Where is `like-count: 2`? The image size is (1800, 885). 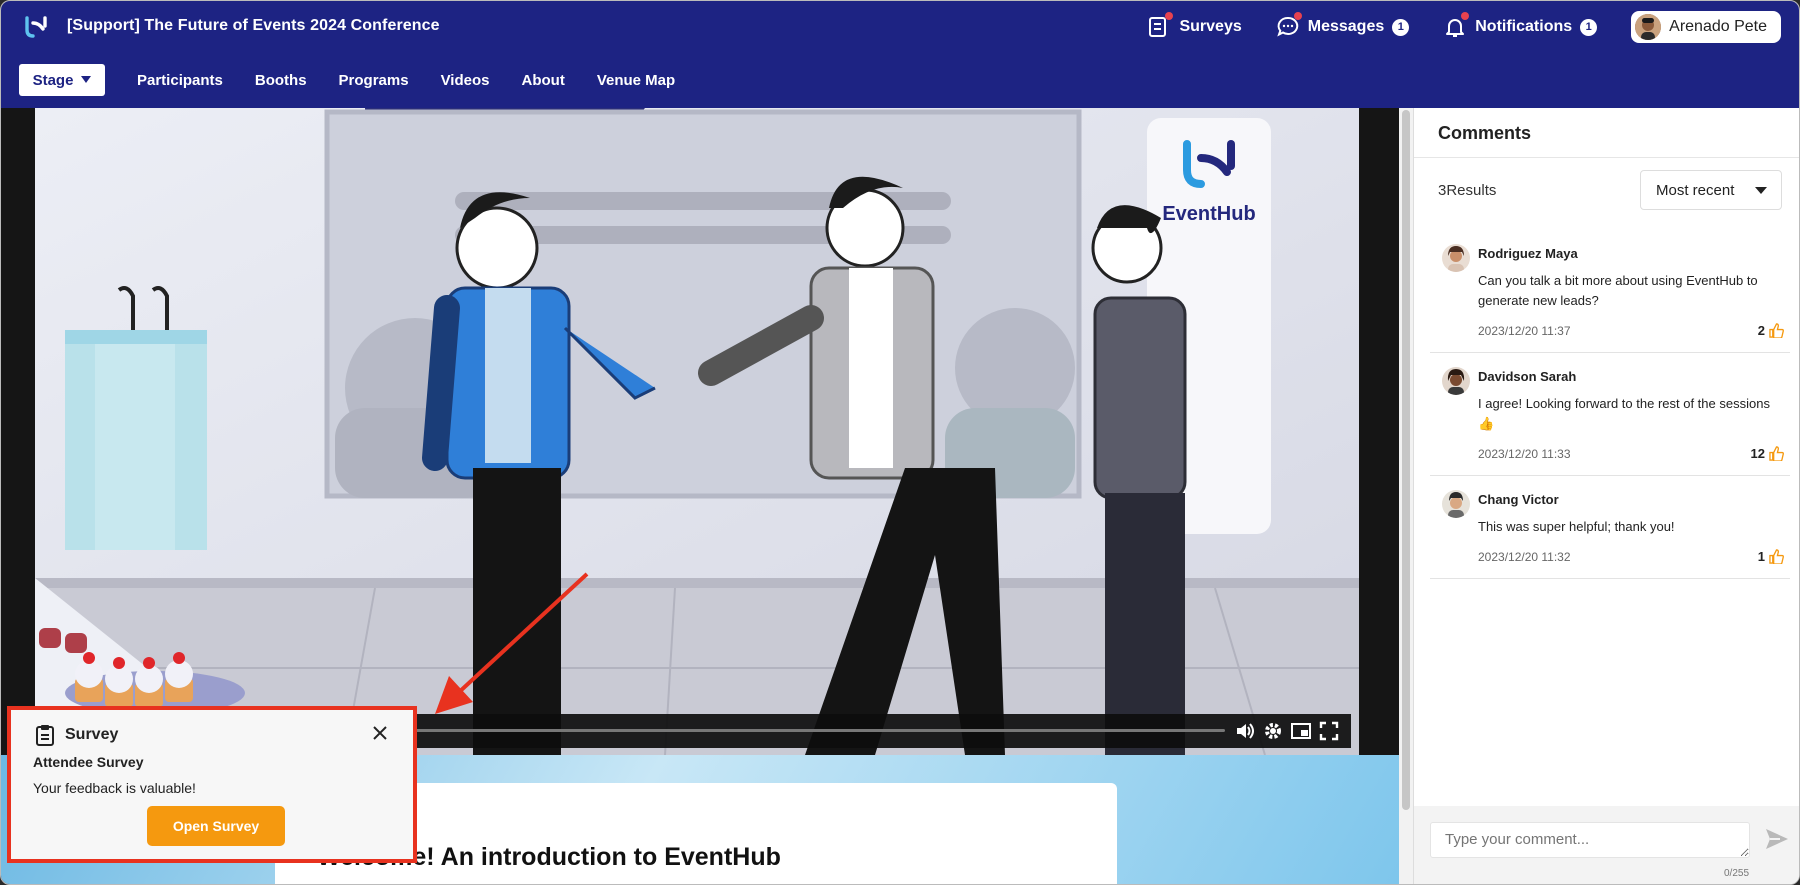
like-count: 2 is located at coordinates (1761, 330).